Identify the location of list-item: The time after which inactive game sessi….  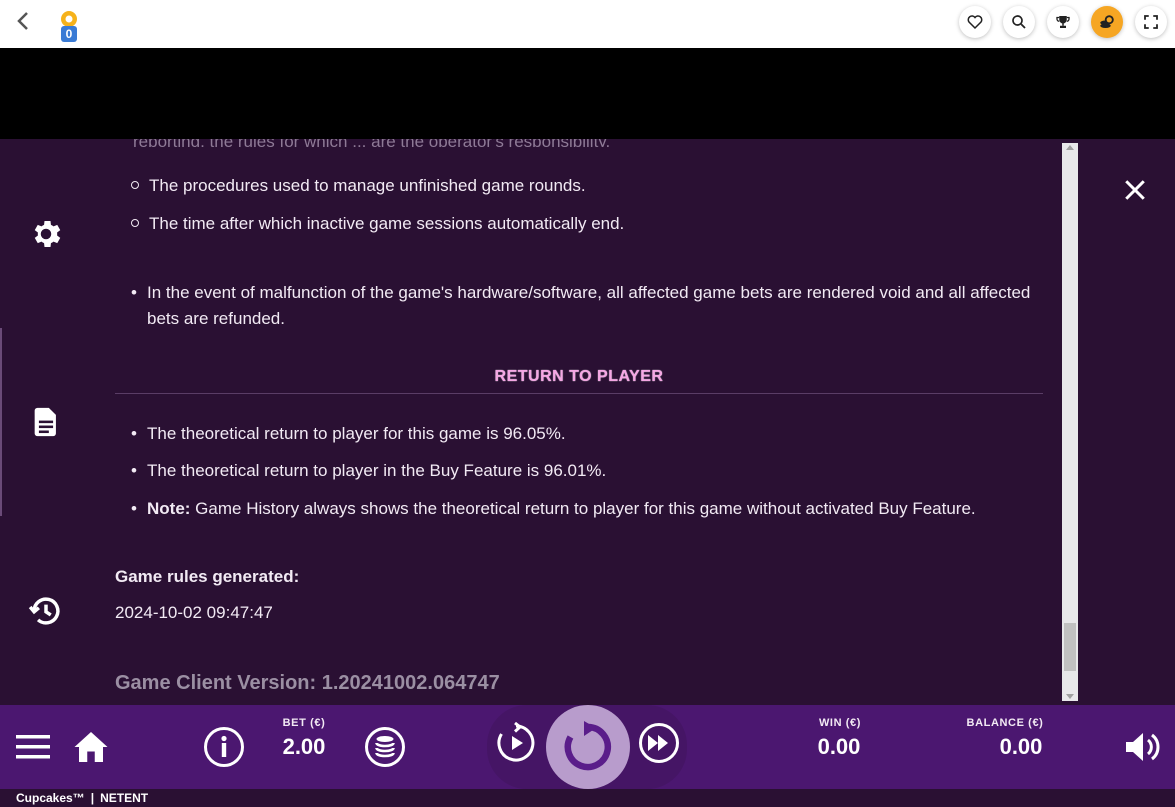
(377, 224).